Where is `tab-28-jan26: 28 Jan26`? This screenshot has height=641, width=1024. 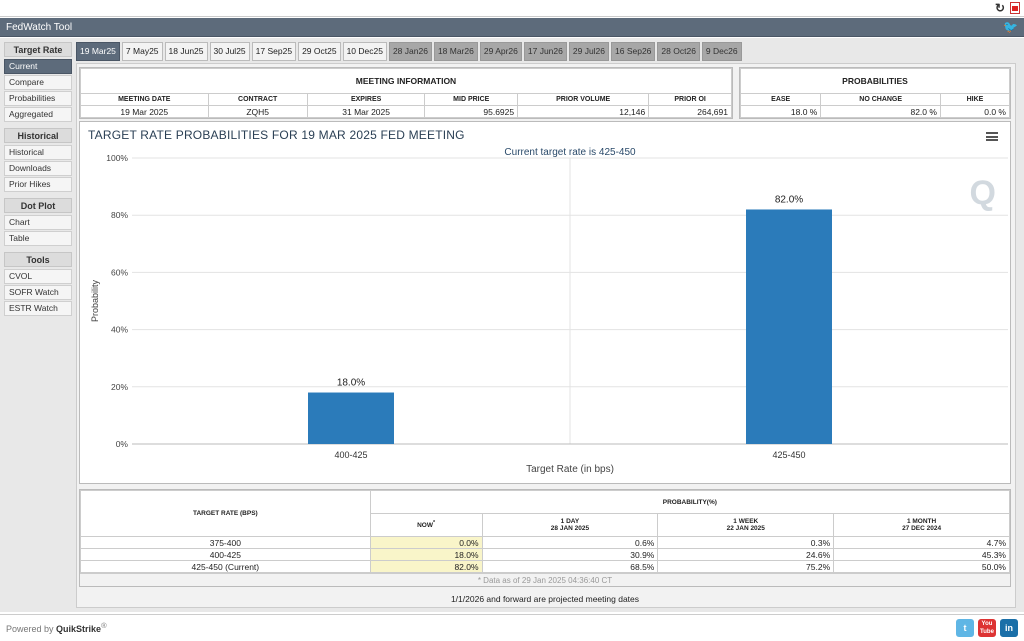 tab-28-jan26: 28 Jan26 is located at coordinates (410, 51).